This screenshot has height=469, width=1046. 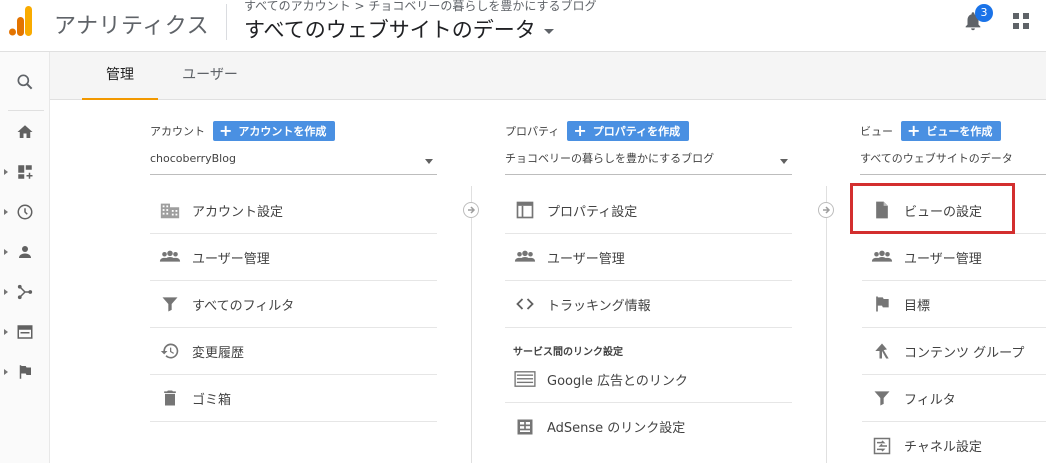 I want to click on admin-tabs: 管理 ユーザー, so click(x=548, y=76).